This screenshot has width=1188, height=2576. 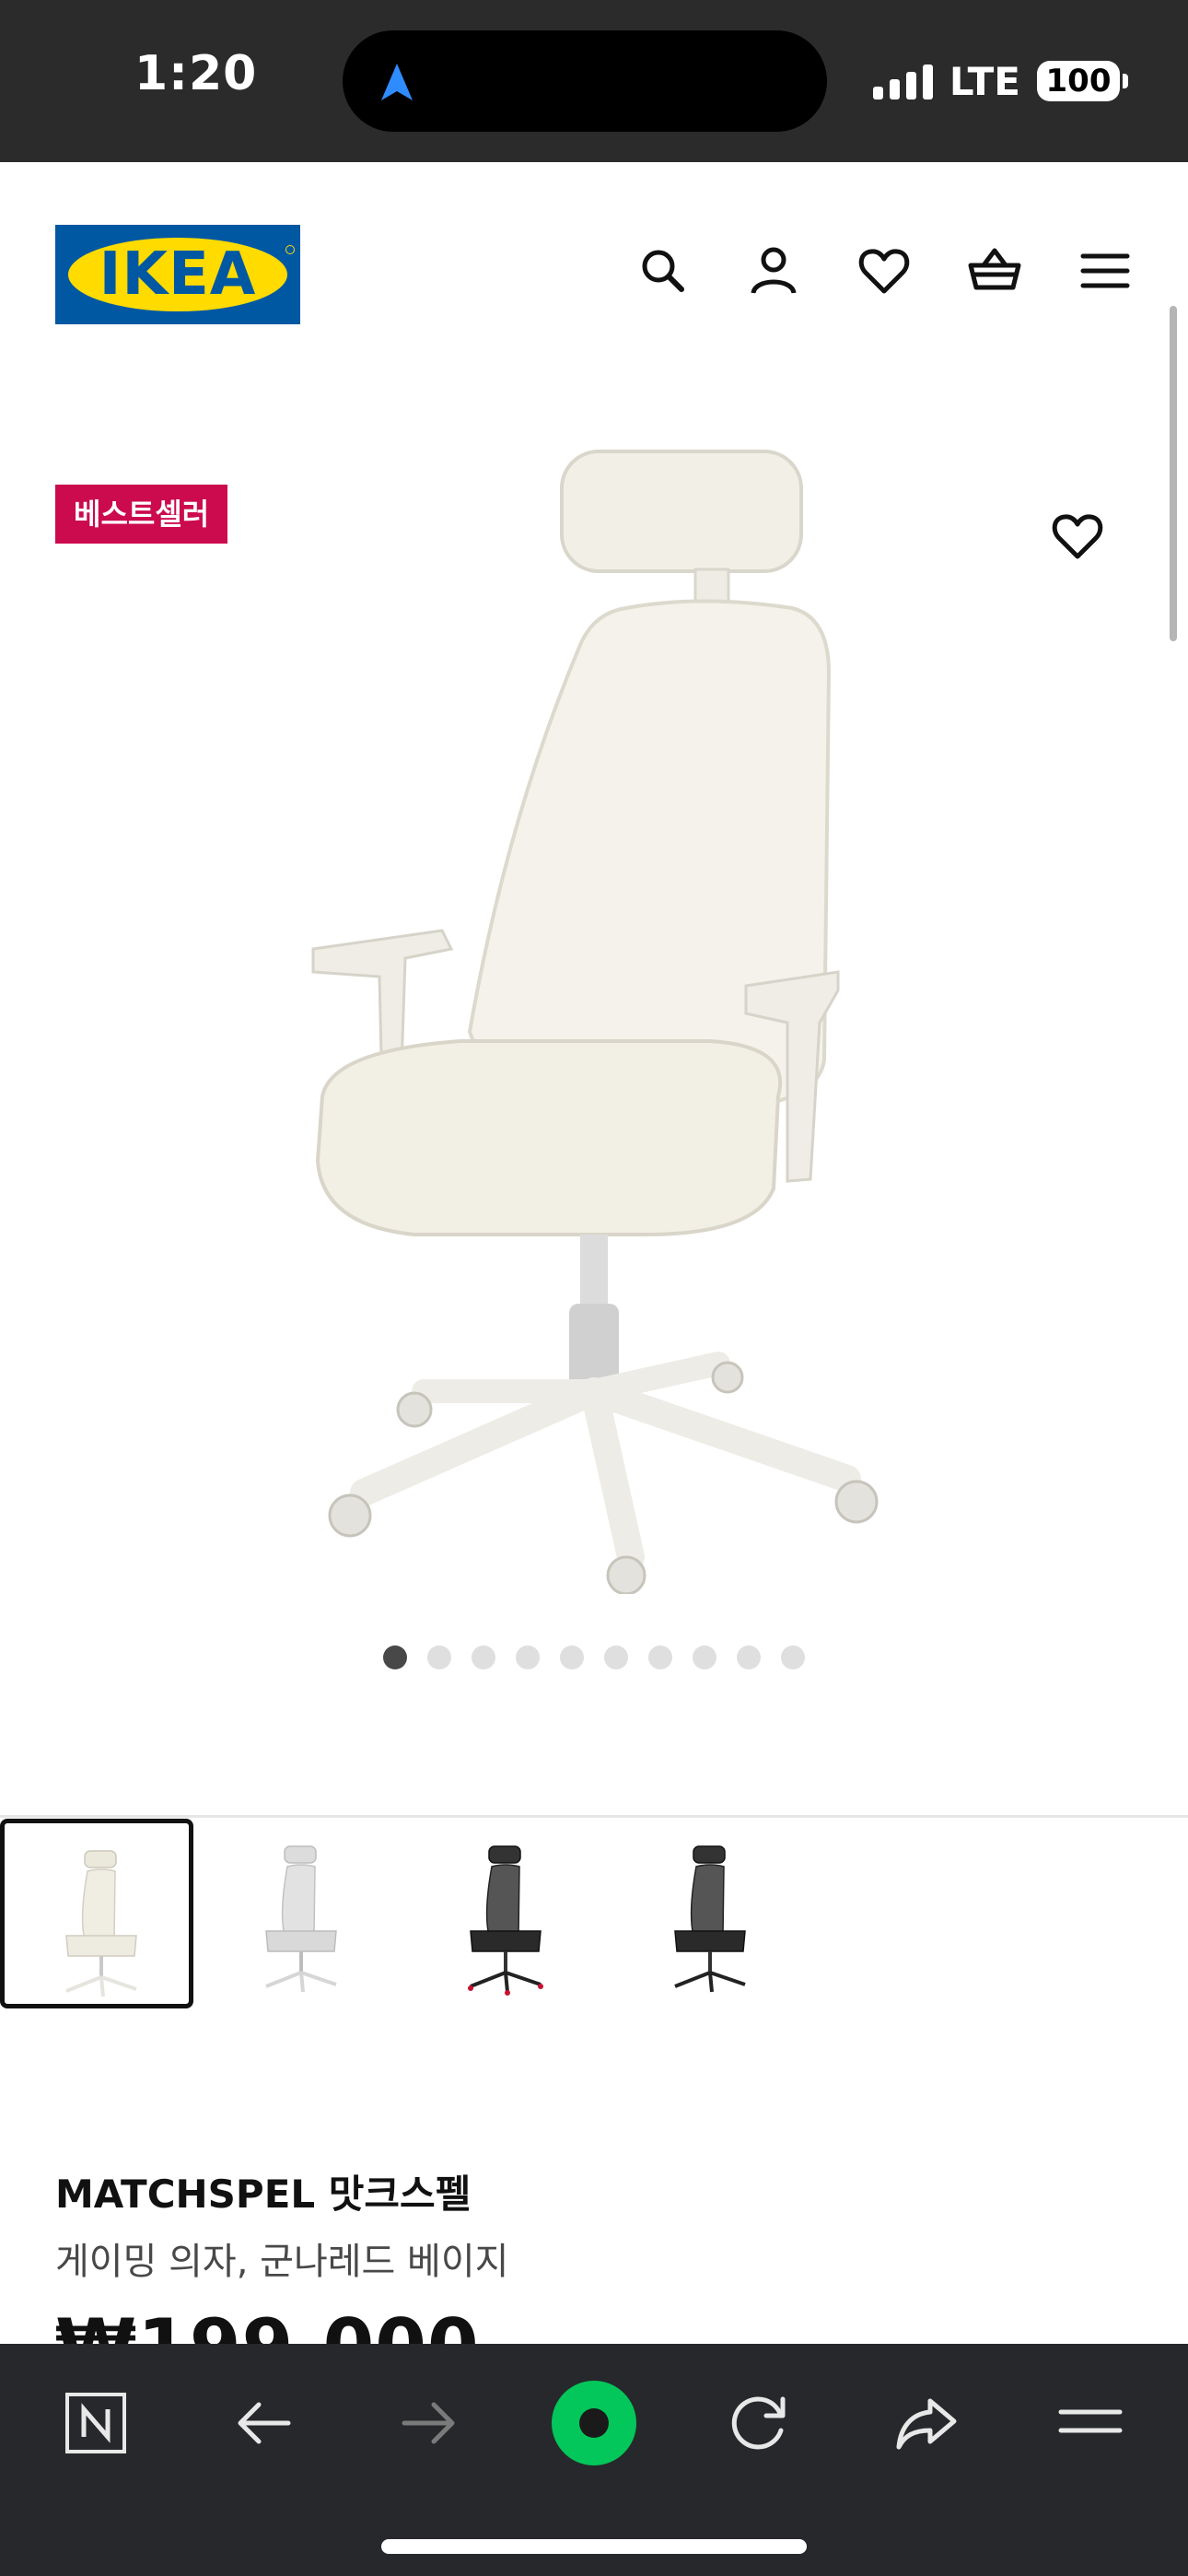 I want to click on navigation-arrow-icon, so click(x=397, y=82).